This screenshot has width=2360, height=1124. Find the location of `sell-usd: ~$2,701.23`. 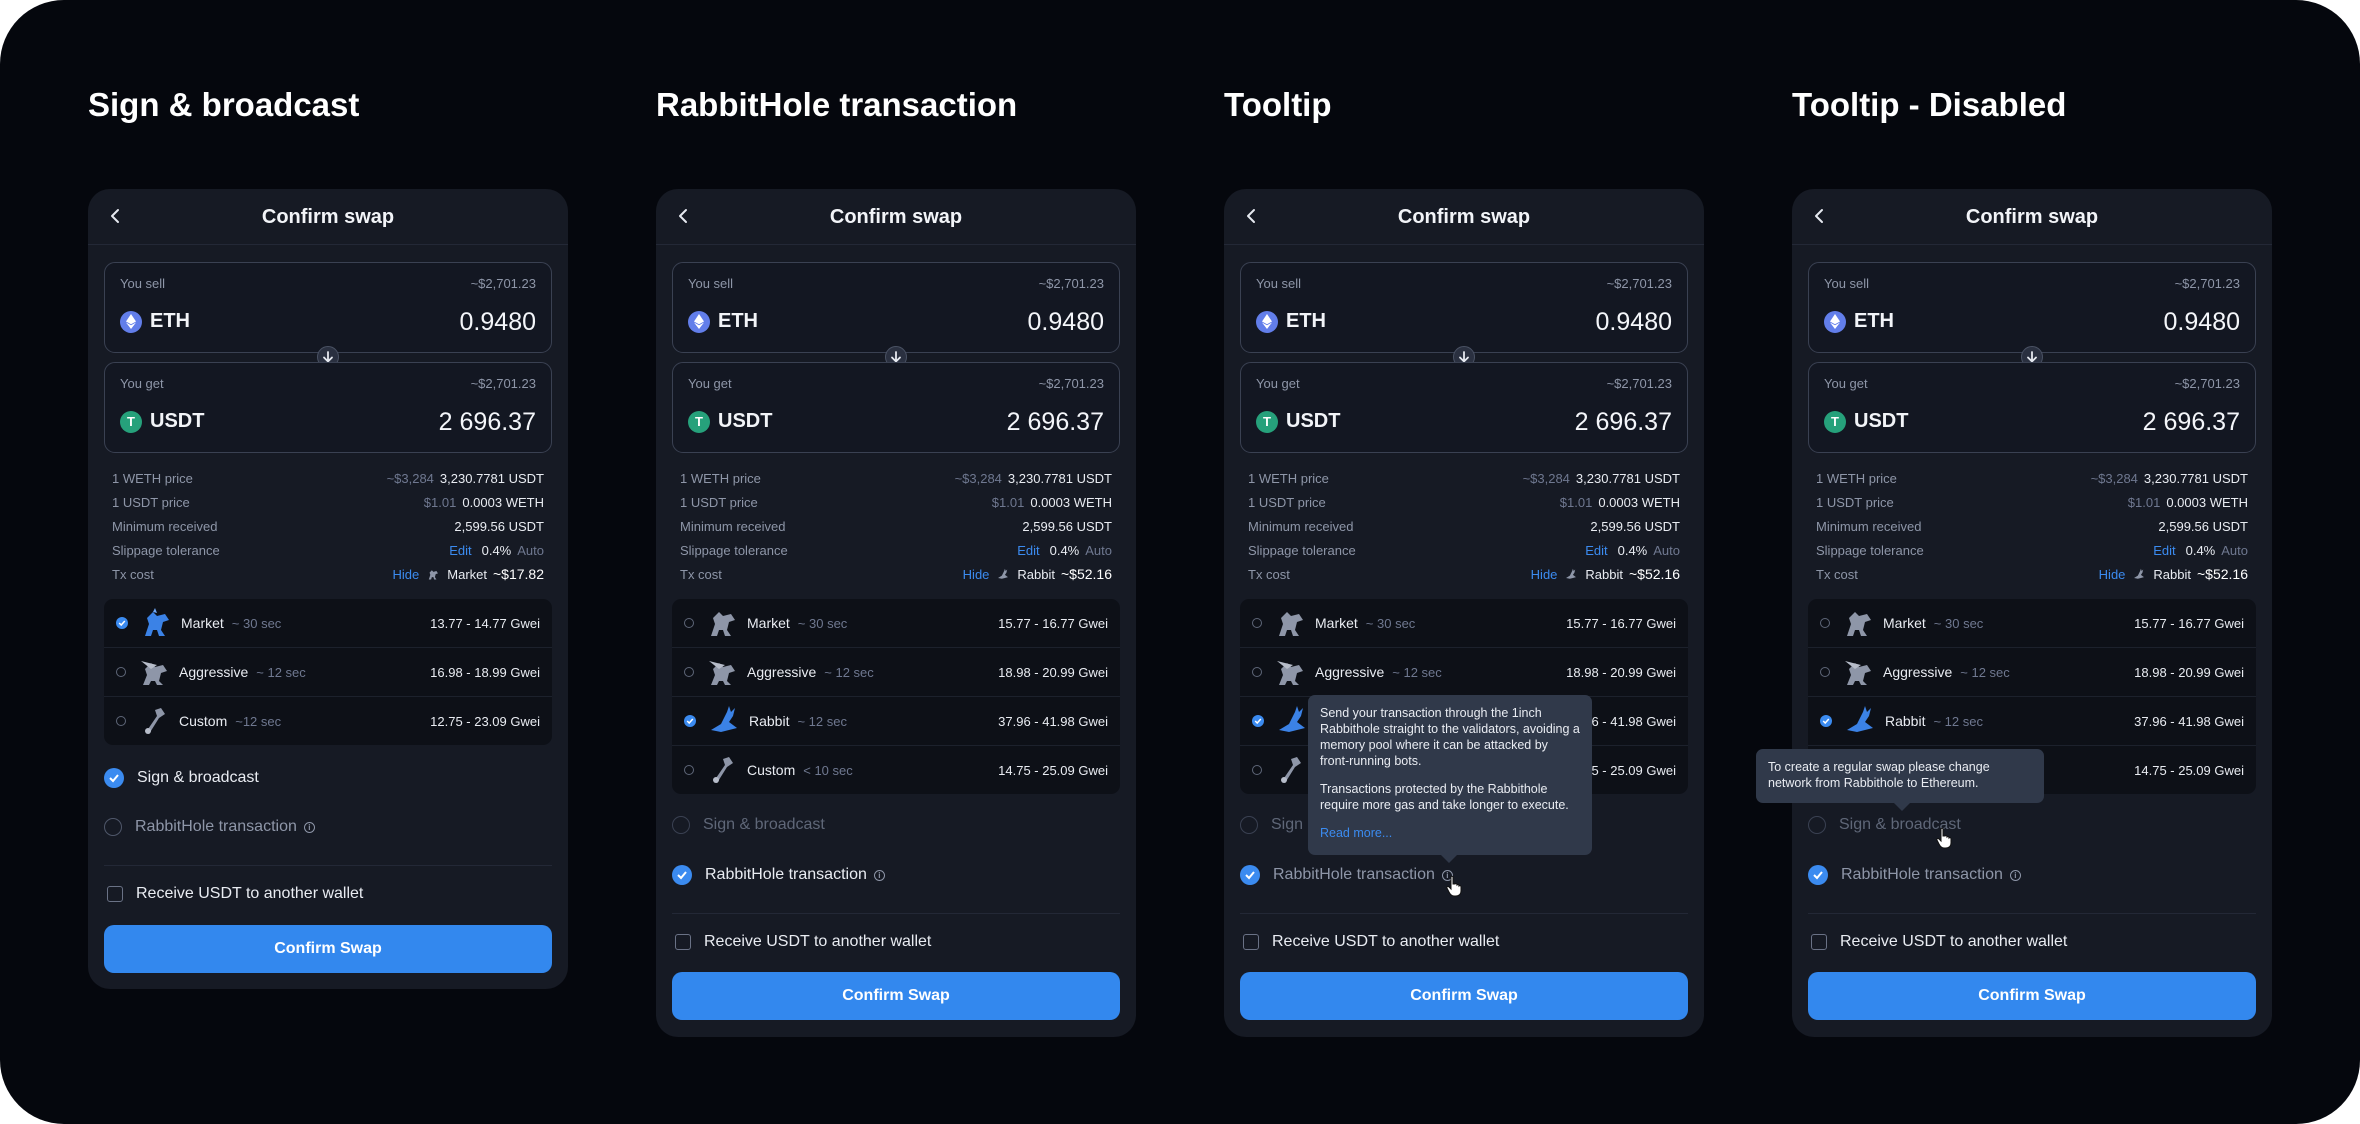

sell-usd: ~$2,701.23 is located at coordinates (1639, 283).